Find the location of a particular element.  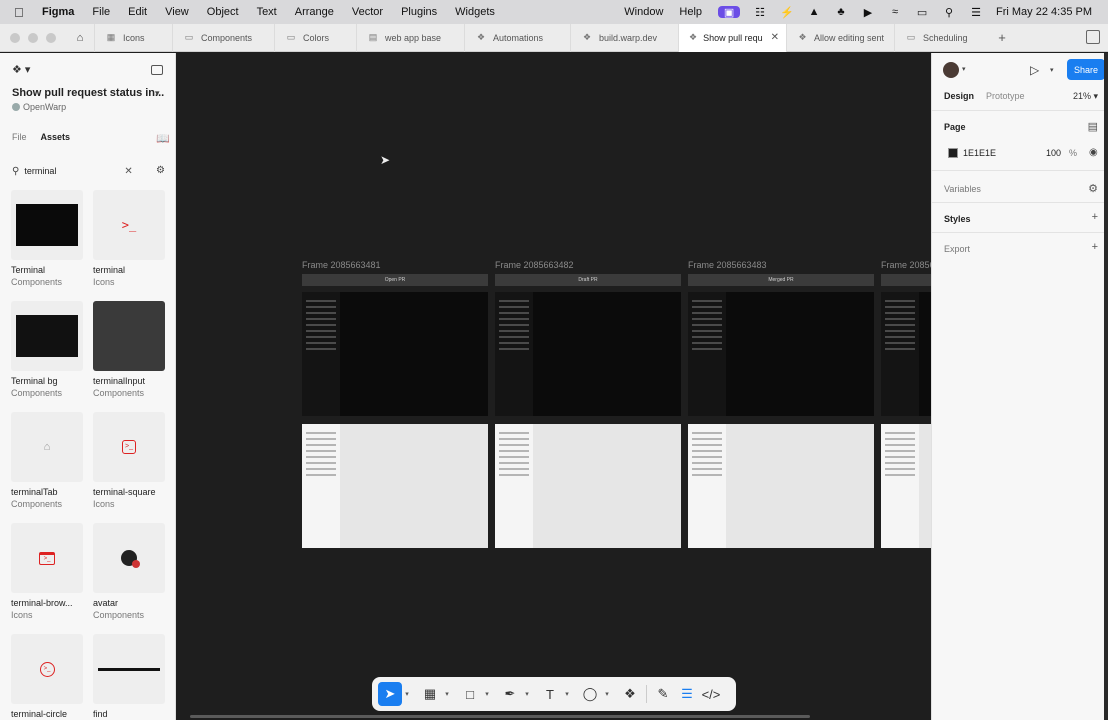

comment-icon: ◯ is located at coordinates (590, 694).